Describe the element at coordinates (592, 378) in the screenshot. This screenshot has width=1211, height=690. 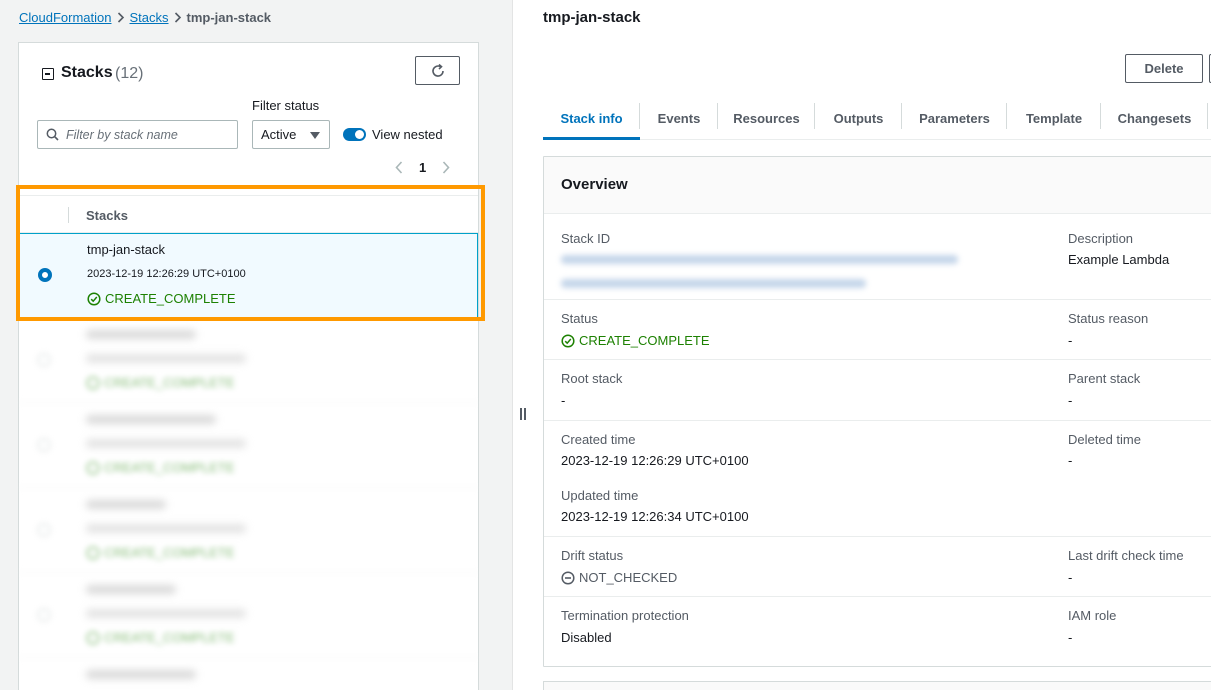
I see `root-stack-label: Root stack` at that location.